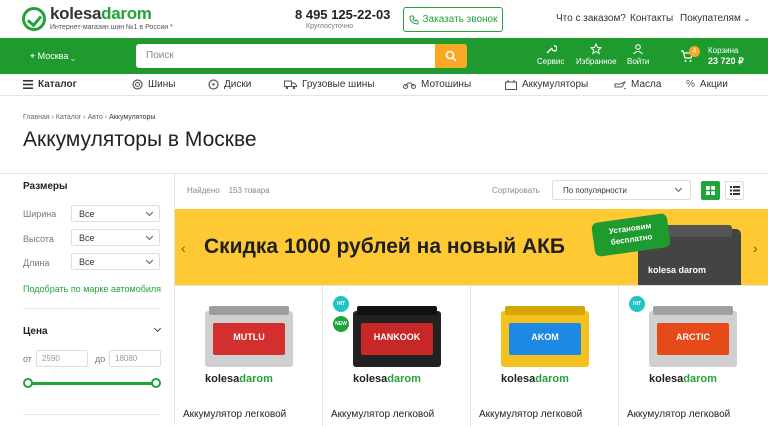 This screenshot has width=768, height=426. I want to click on login-label: Войти, so click(638, 61).